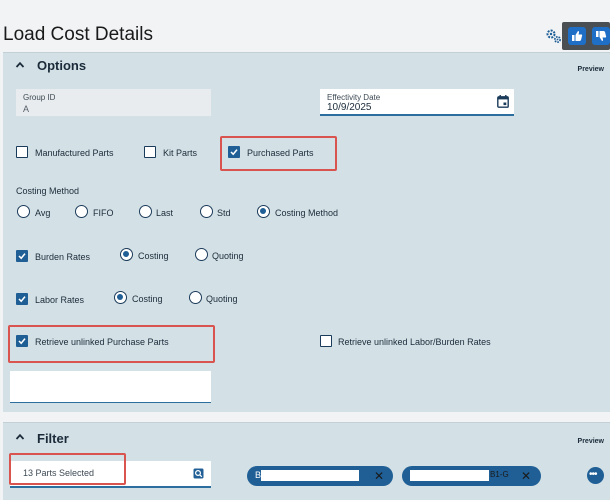 This screenshot has width=610, height=500. I want to click on costing-method-heading: Costing Method, so click(48, 191).